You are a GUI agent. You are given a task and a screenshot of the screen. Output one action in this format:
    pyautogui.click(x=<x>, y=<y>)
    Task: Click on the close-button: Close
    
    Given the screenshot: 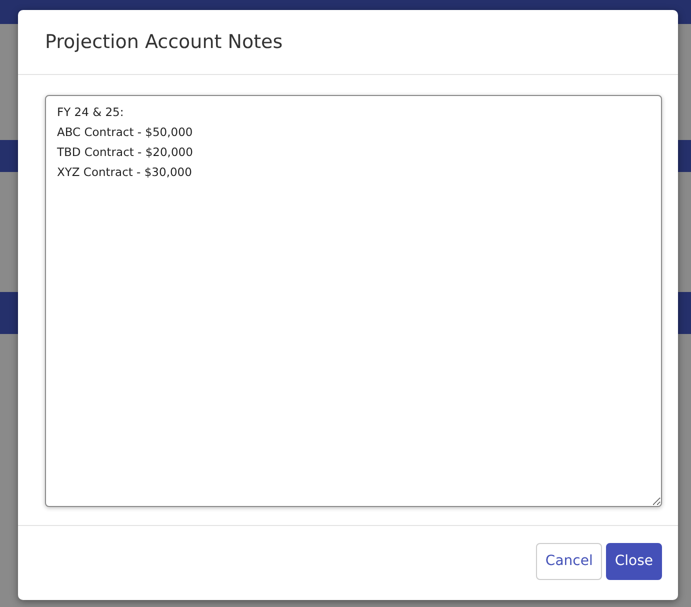 What is the action you would take?
    pyautogui.click(x=634, y=561)
    